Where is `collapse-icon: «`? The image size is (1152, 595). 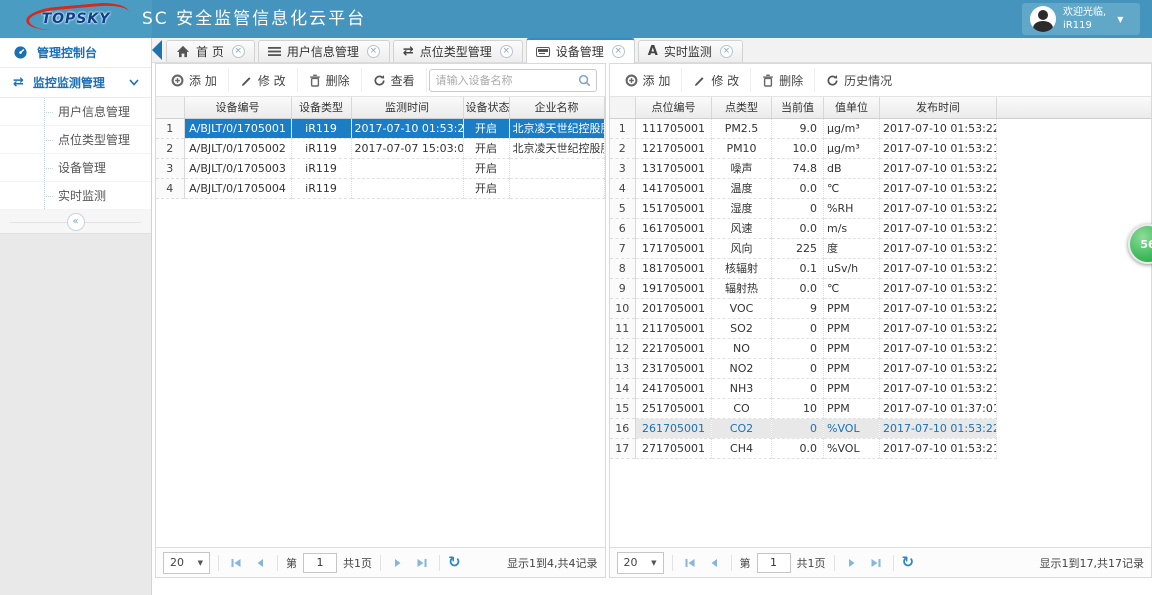
collapse-icon: « is located at coordinates (75, 221).